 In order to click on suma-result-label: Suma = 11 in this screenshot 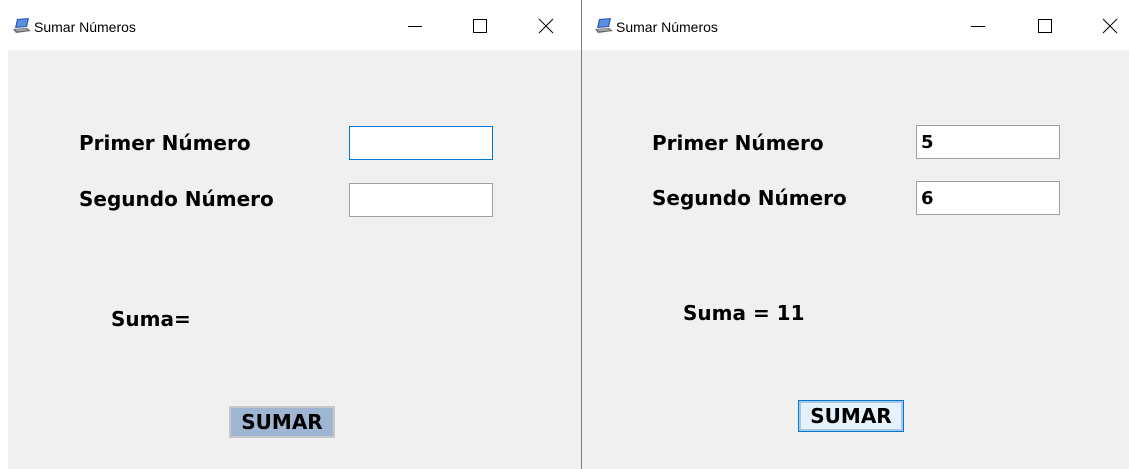, I will do `click(744, 313)`.